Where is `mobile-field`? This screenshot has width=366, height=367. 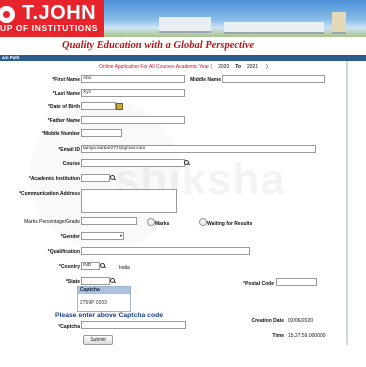 mobile-field is located at coordinates (101, 133).